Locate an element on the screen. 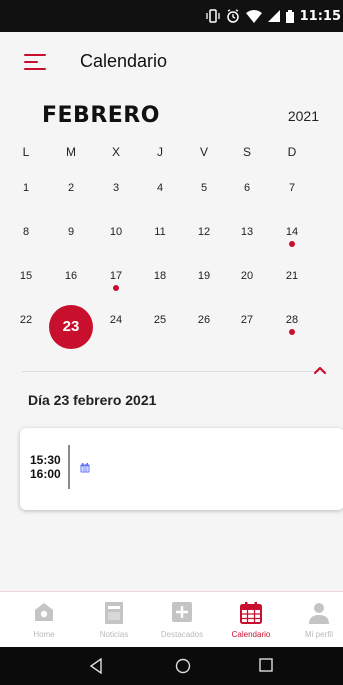  calendar-day: 11 is located at coordinates (160, 239).